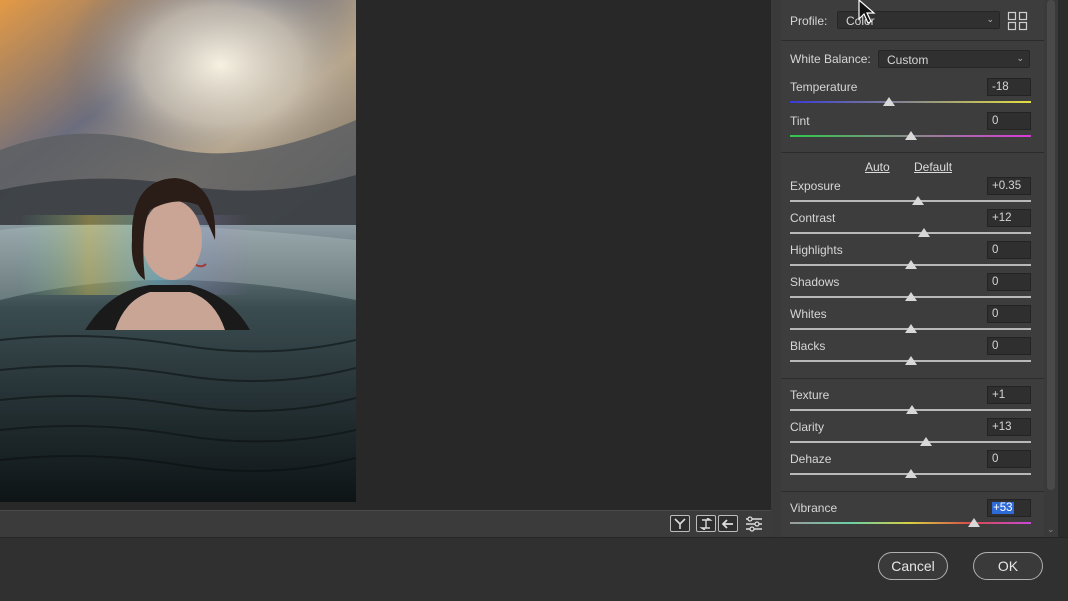  I want to click on slider-label-contrast: Contrast, so click(813, 218).